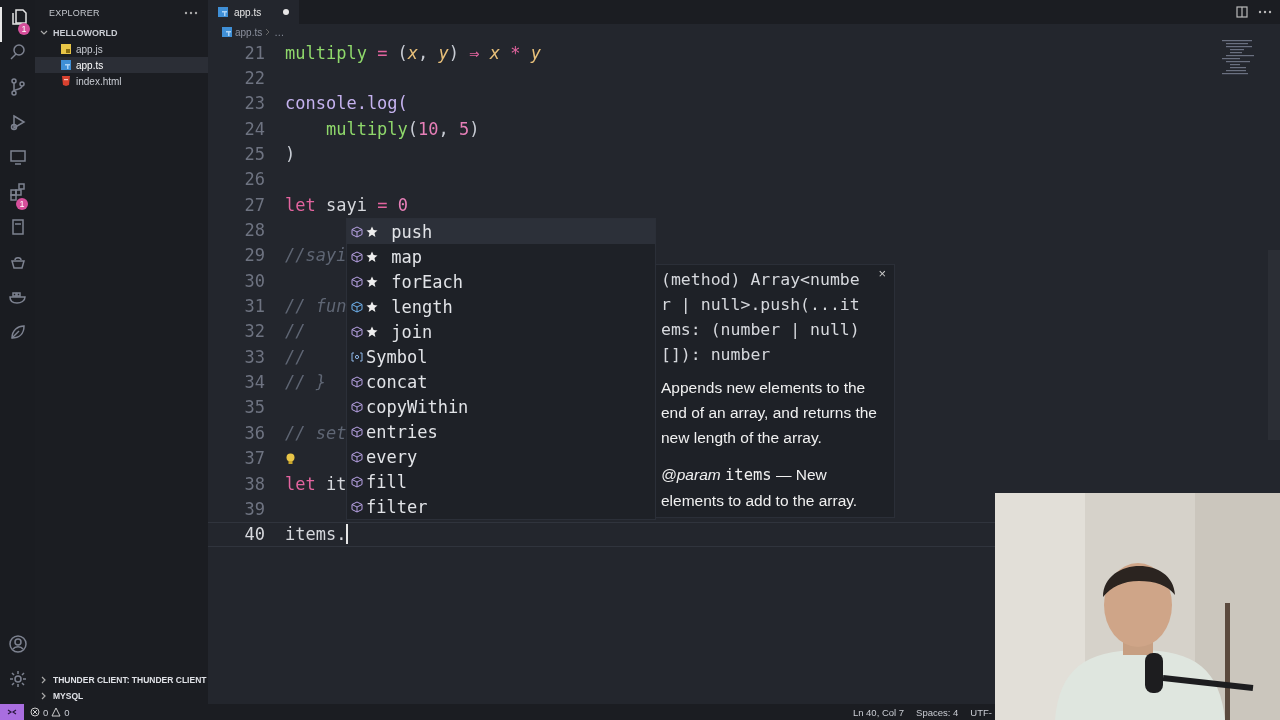 Image resolution: width=1280 pixels, height=720 pixels. I want to click on suggestion-item: Symbol, so click(501, 356).